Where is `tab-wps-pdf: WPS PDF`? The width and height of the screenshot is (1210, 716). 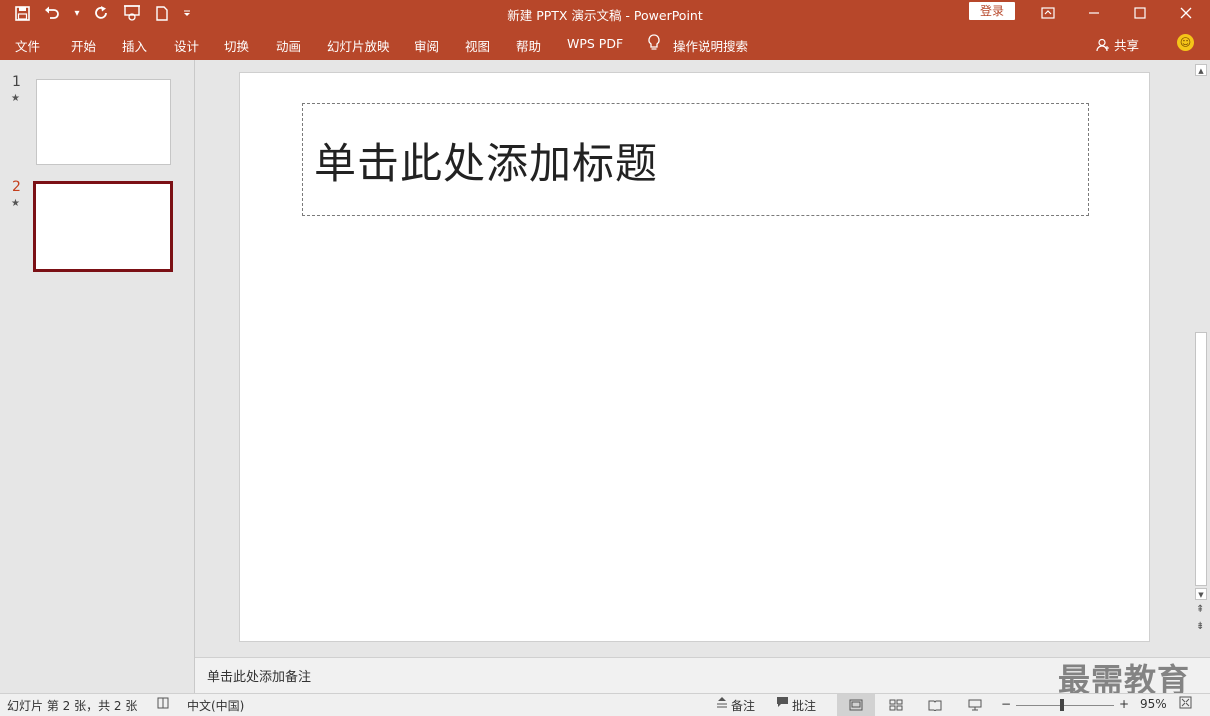
tab-wps-pdf: WPS PDF is located at coordinates (595, 43).